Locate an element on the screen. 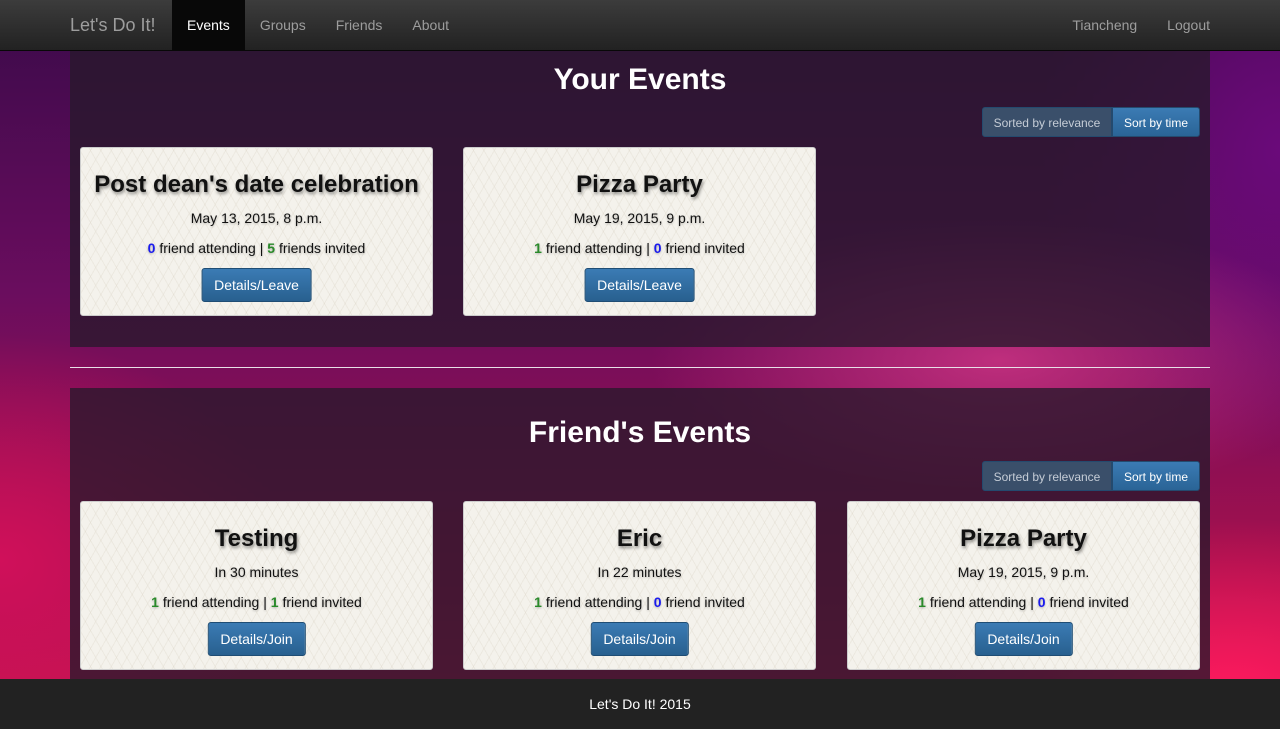 This screenshot has height=729, width=1280. user-nav: Tiancheng Logout is located at coordinates (1141, 25).